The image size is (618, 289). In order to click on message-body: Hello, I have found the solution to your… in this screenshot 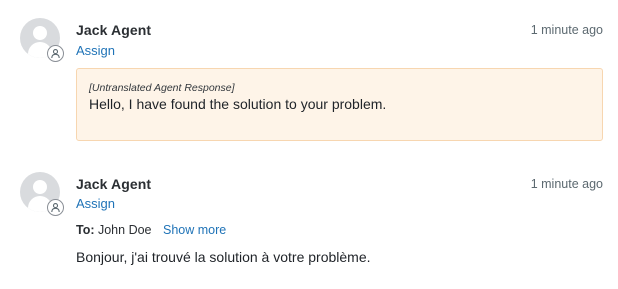, I will do `click(238, 104)`.